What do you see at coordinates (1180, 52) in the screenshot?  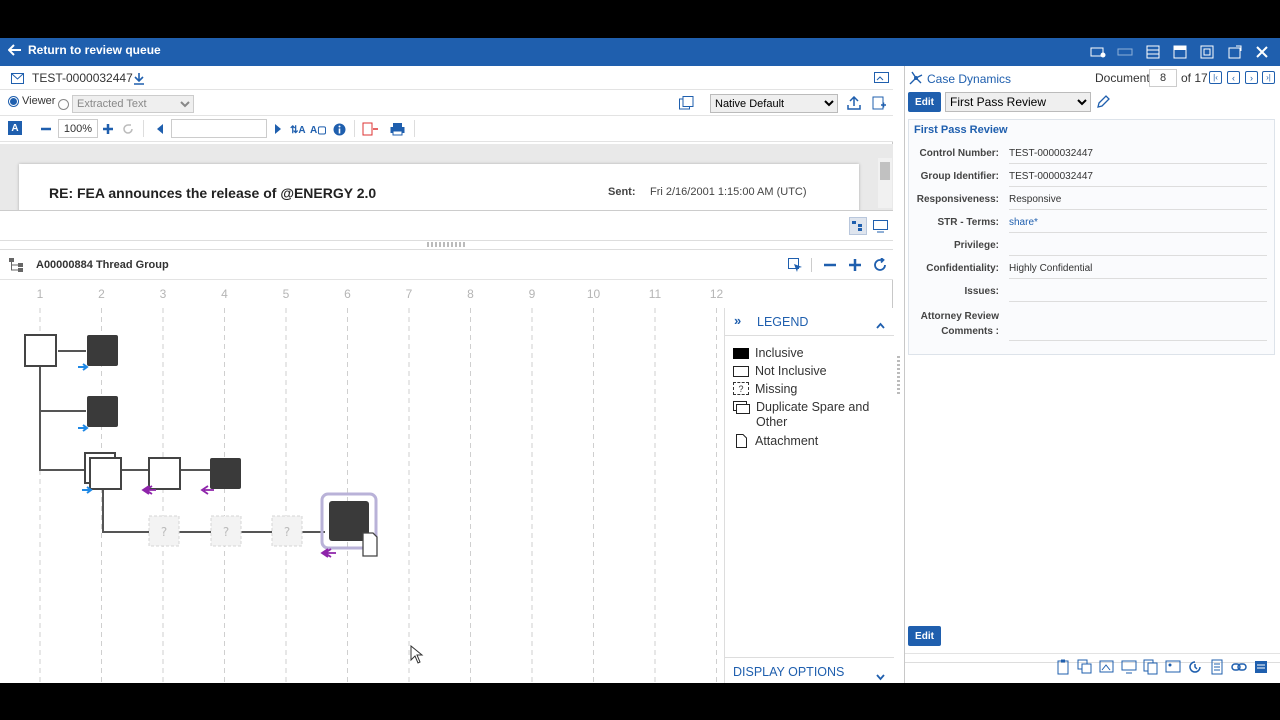 I see `window-layout-icon` at bounding box center [1180, 52].